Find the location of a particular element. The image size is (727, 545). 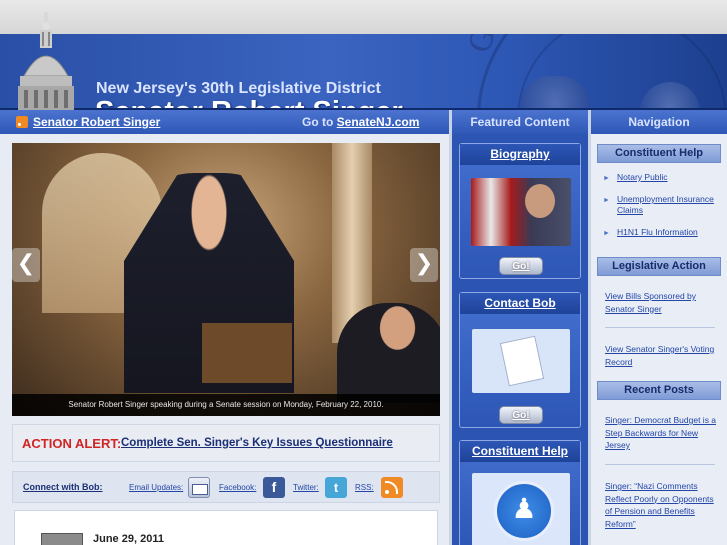

nav-link-label: H1N1 Flu Information is located at coordinates (657, 232).